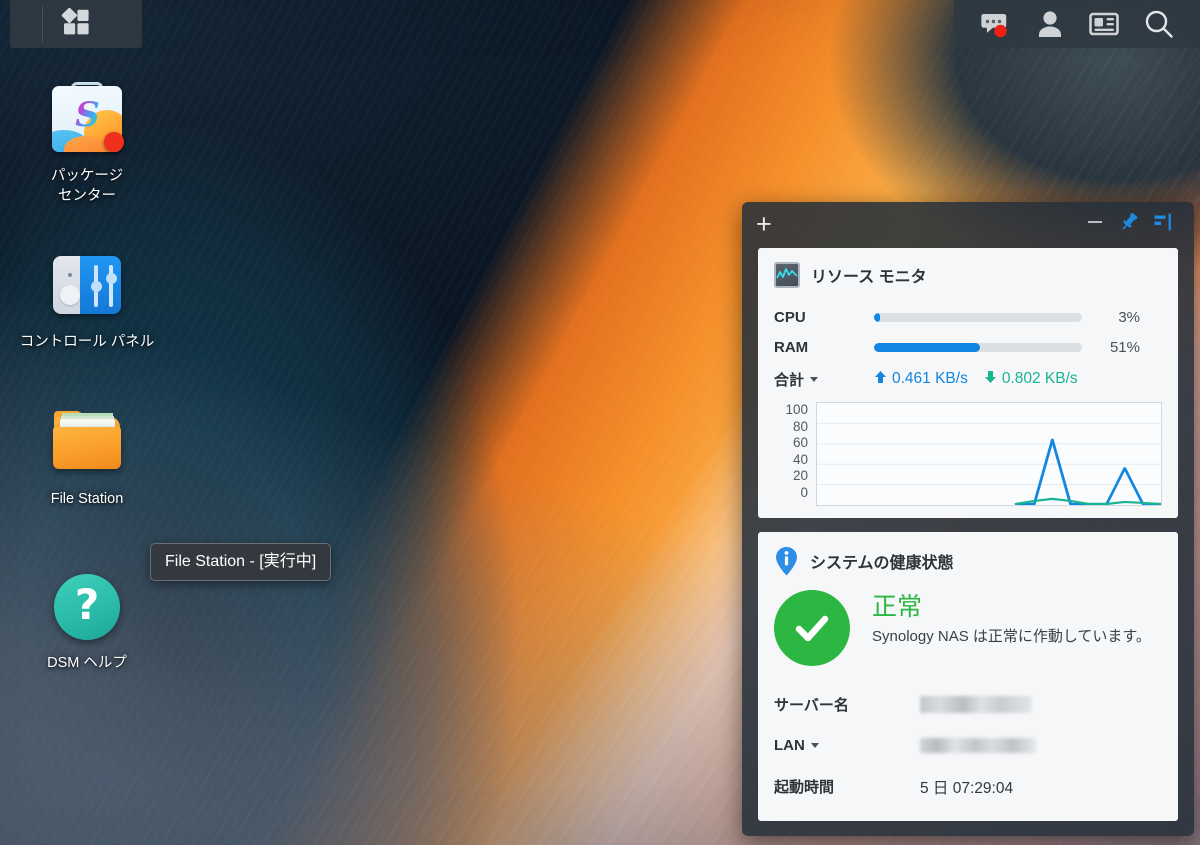 The width and height of the screenshot is (1200, 845). Describe the element at coordinates (241, 562) in the screenshot. I see `taskbar-tooltip: File Station - [実行中]` at that location.